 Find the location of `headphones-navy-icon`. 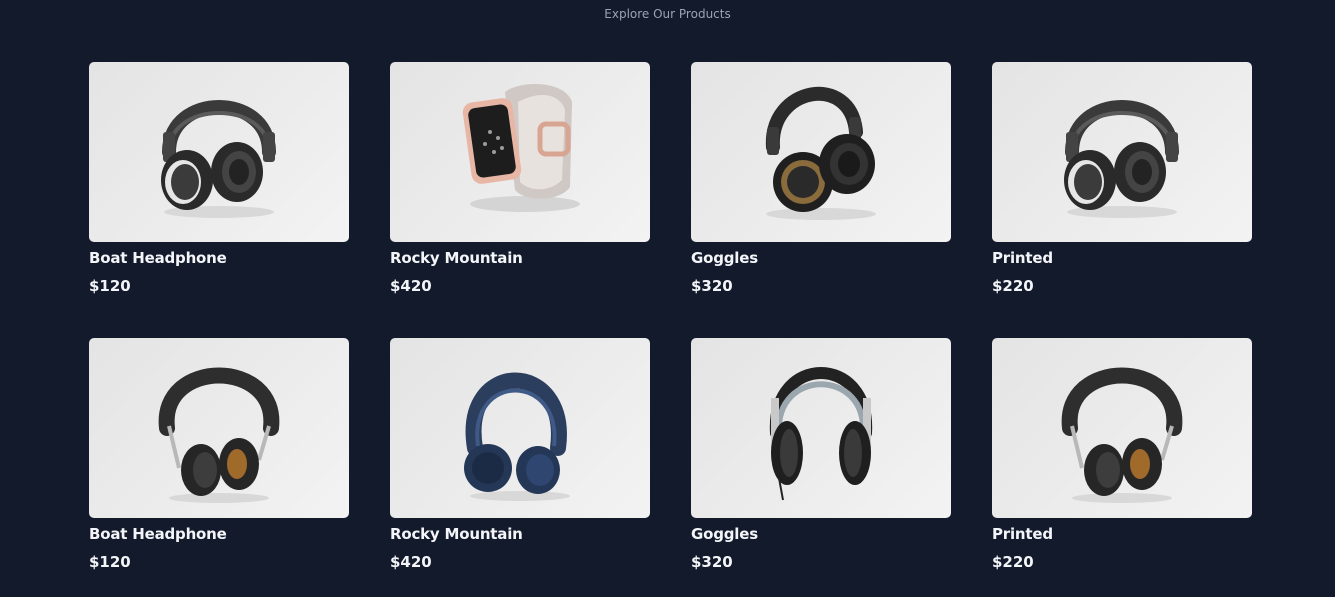

headphones-navy-icon is located at coordinates (517, 436).